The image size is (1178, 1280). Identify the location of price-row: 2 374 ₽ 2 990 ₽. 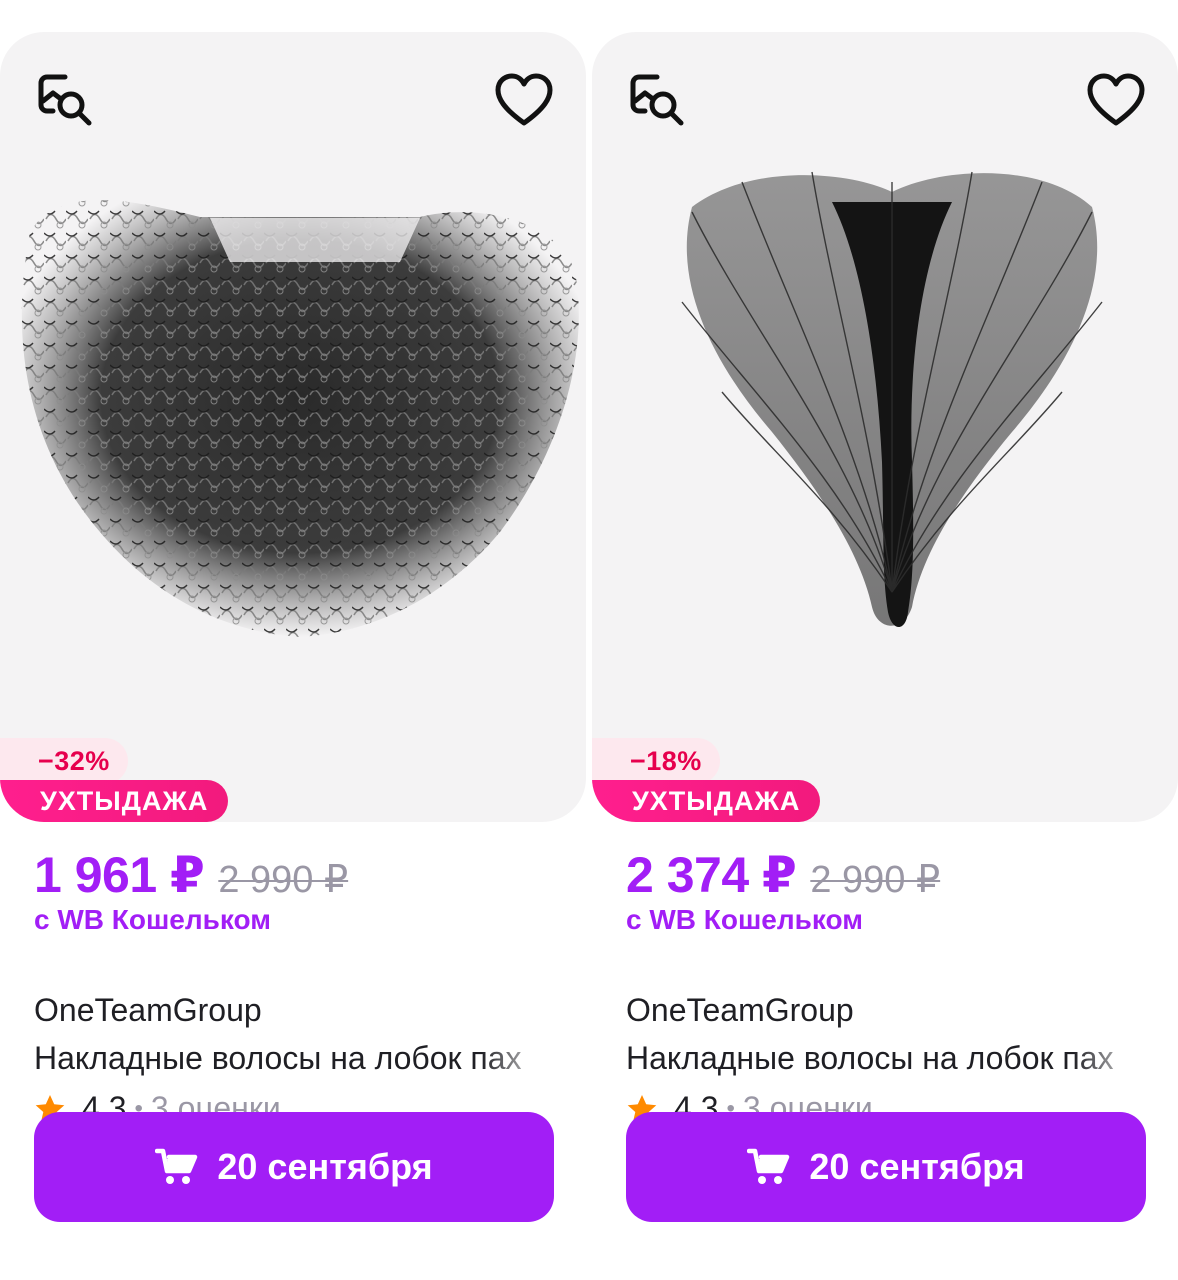
(783, 875).